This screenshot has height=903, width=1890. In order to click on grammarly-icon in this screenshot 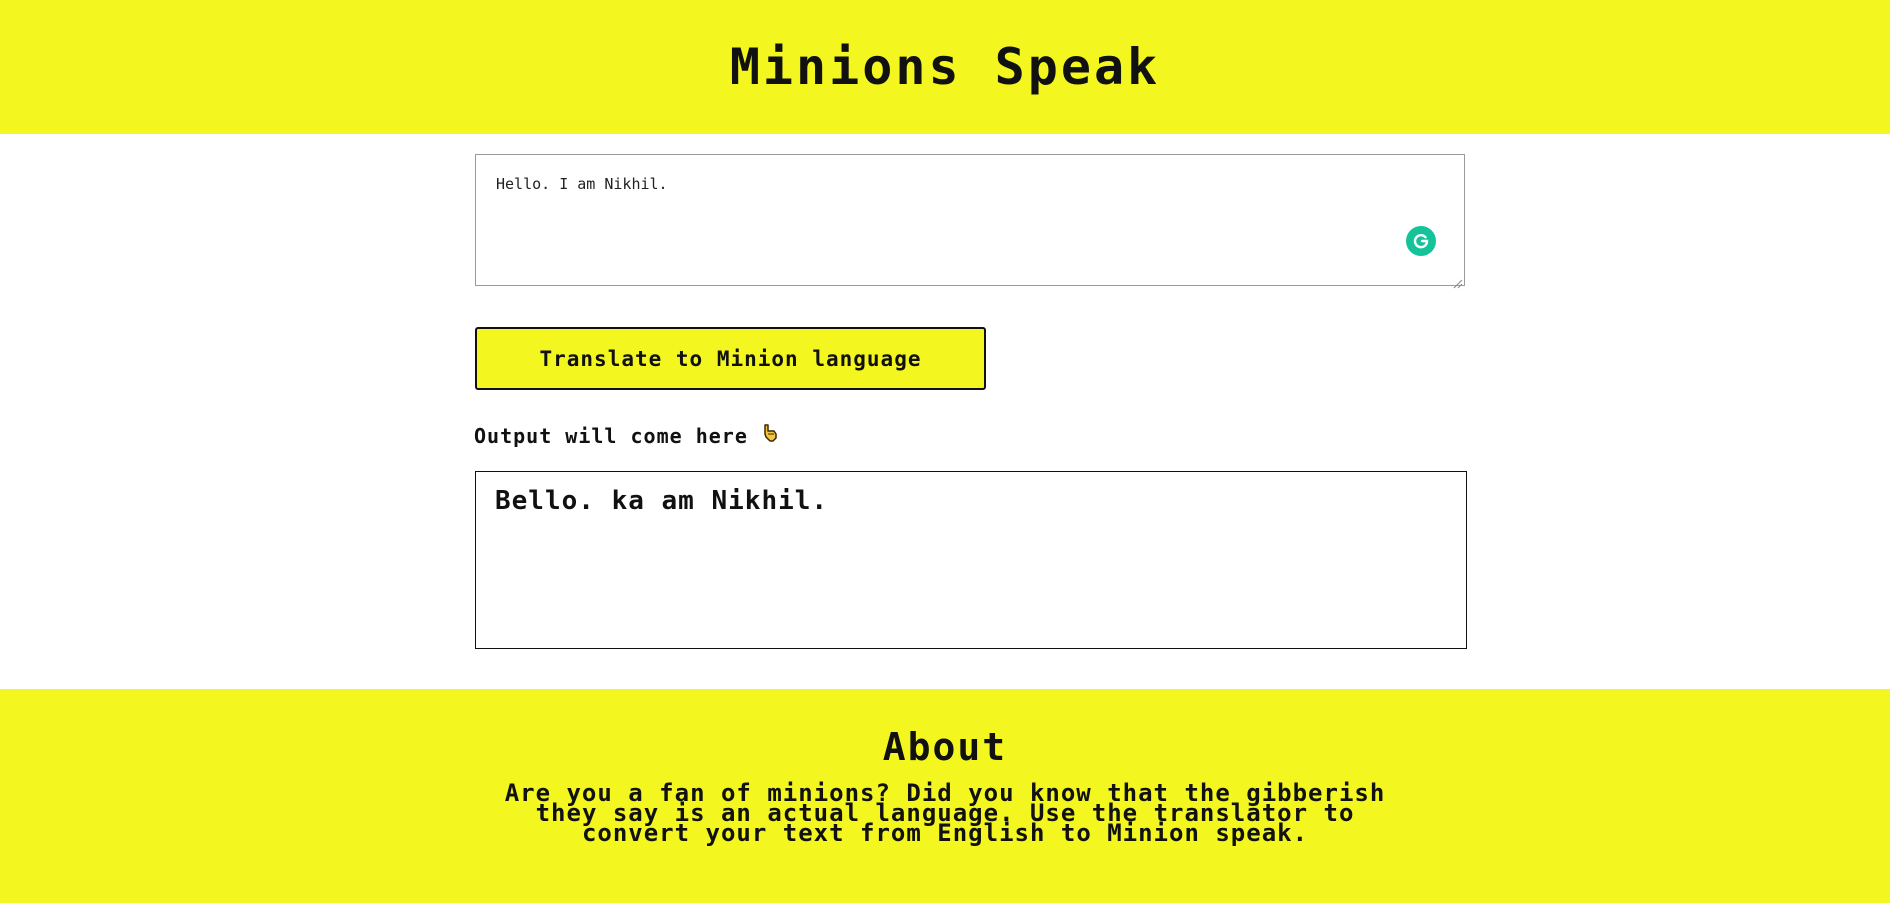, I will do `click(1421, 241)`.